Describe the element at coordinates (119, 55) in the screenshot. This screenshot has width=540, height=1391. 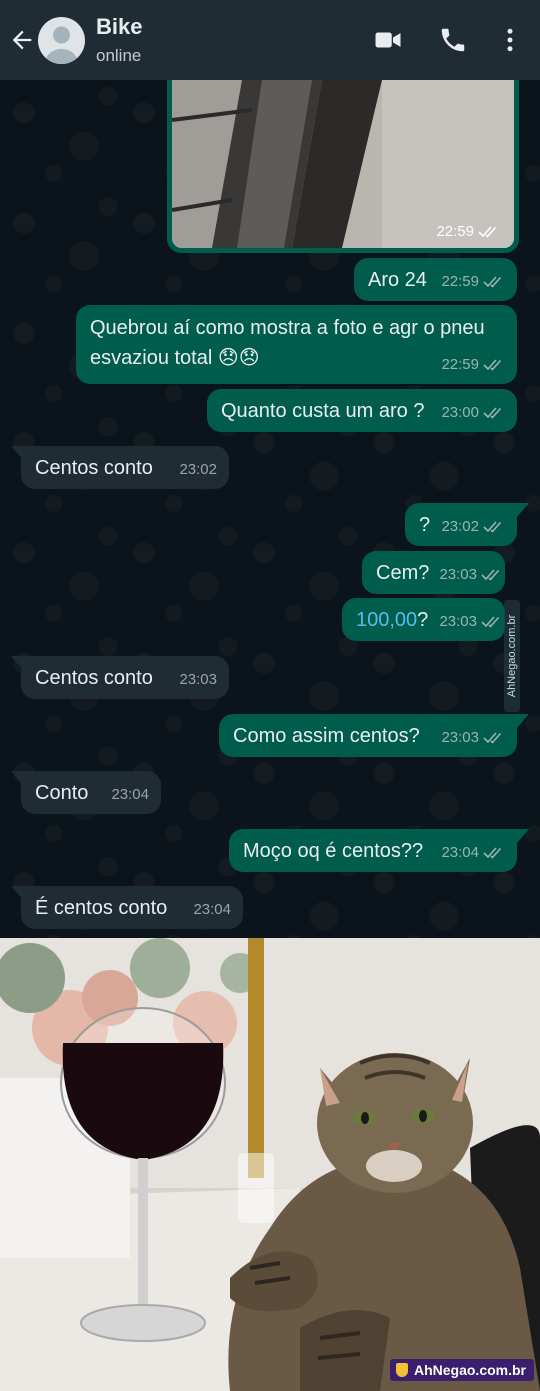
I see `contact-status: online` at that location.